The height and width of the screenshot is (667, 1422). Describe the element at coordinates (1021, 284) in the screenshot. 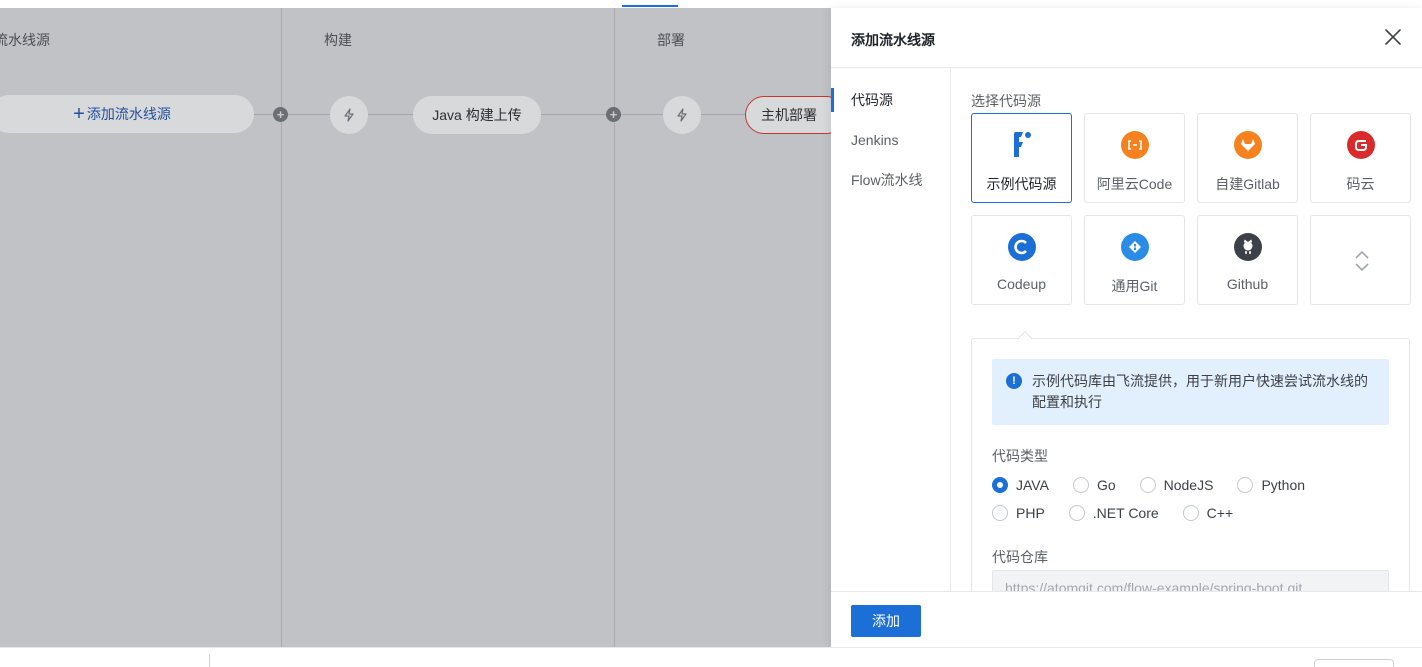

I see `source-label: Codeup` at that location.